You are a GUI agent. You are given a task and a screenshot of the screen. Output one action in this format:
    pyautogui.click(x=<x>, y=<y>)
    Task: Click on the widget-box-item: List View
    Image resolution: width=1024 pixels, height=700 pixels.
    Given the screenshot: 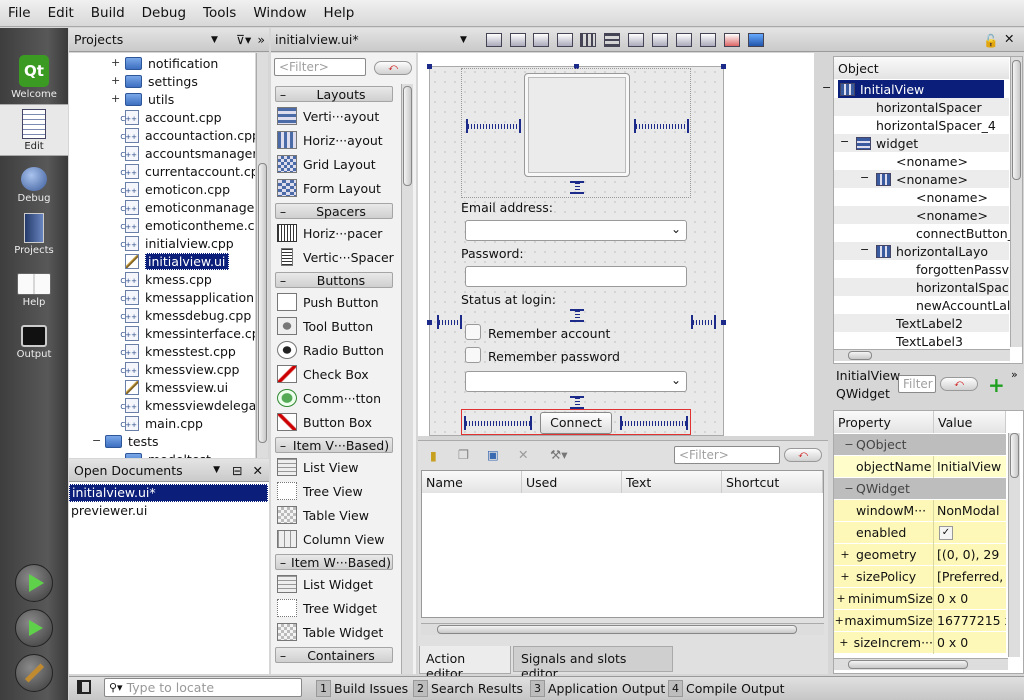 What is the action you would take?
    pyautogui.click(x=335, y=467)
    